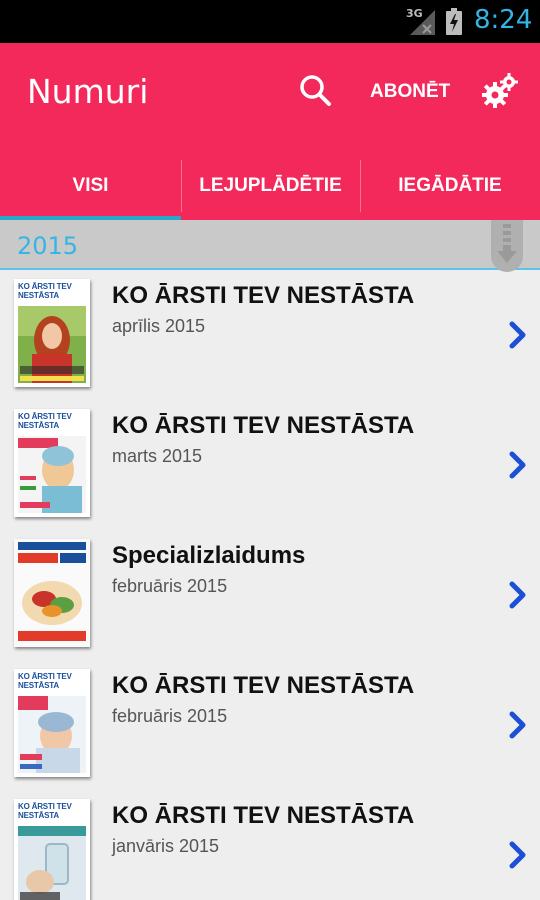 The width and height of the screenshot is (540, 900). What do you see at coordinates (270, 246) in the screenshot?
I see `year-section-header: 2015` at bounding box center [270, 246].